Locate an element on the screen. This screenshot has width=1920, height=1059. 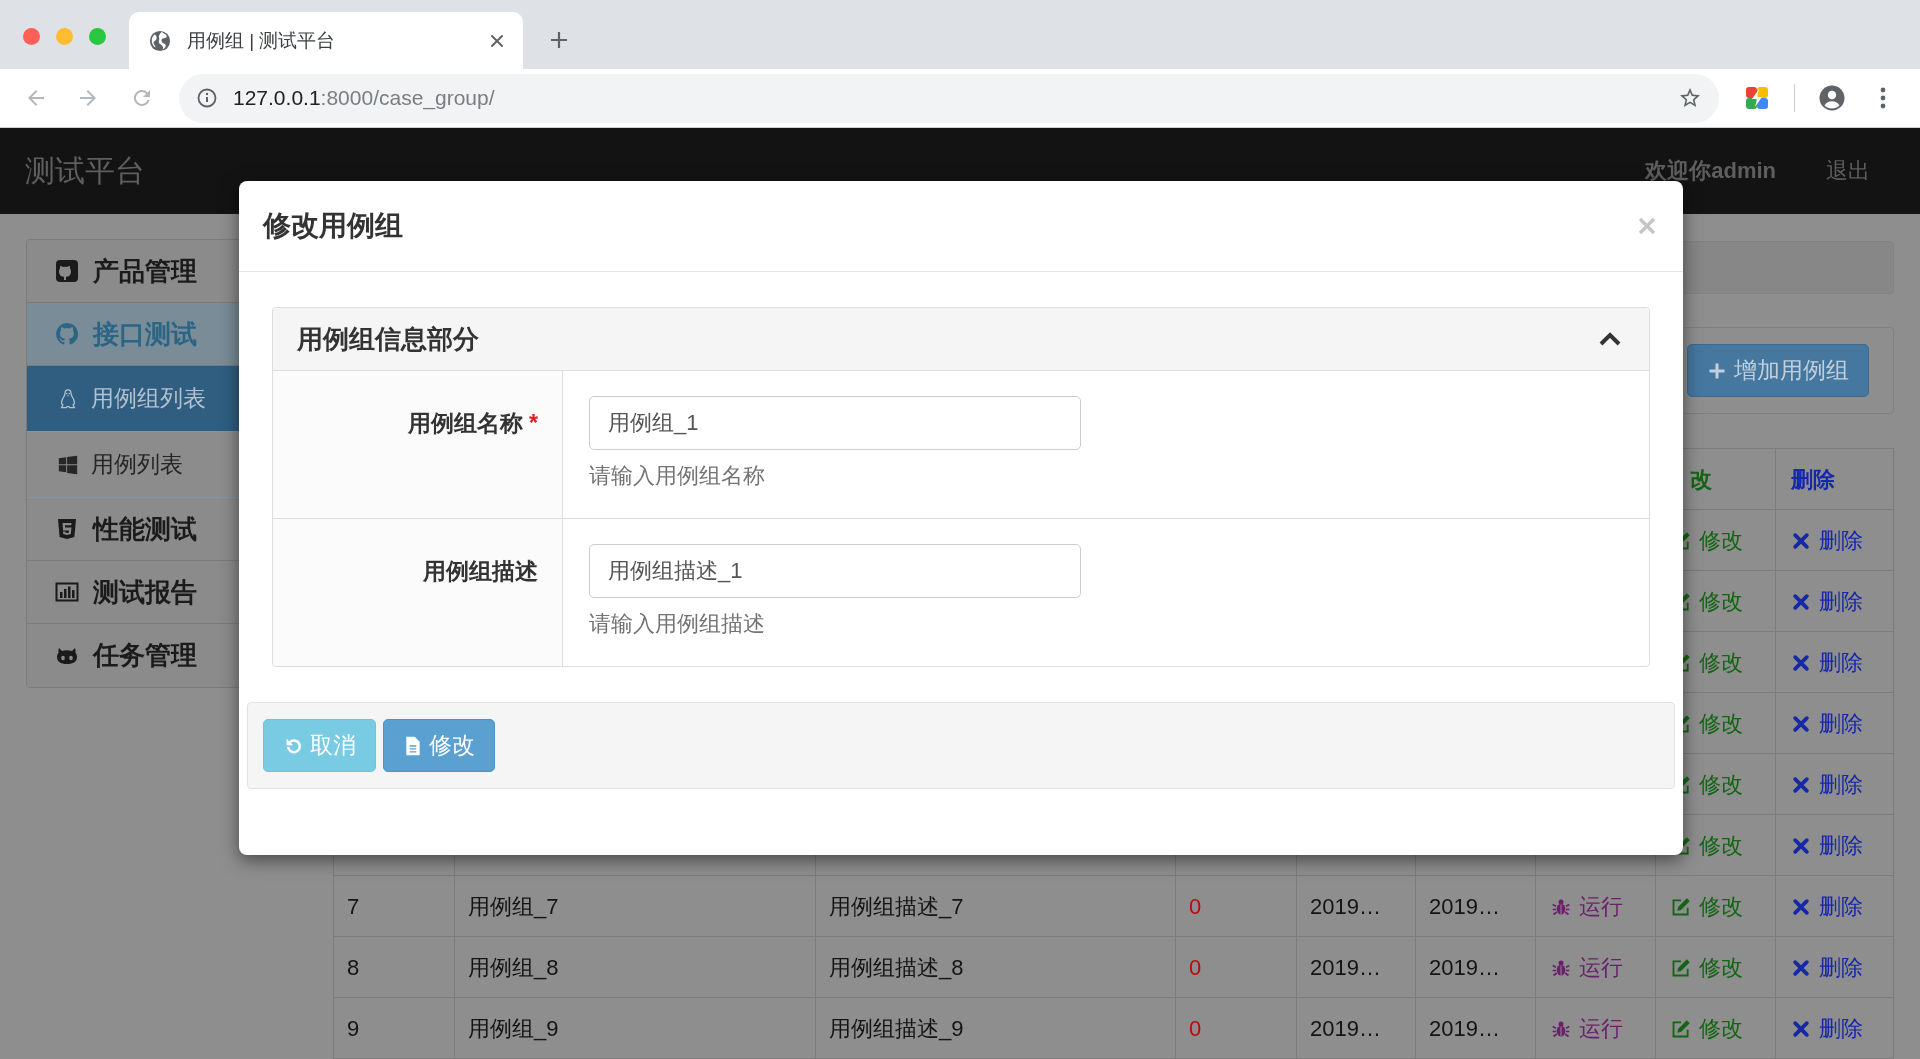
extension-icon is located at coordinates (1757, 98).